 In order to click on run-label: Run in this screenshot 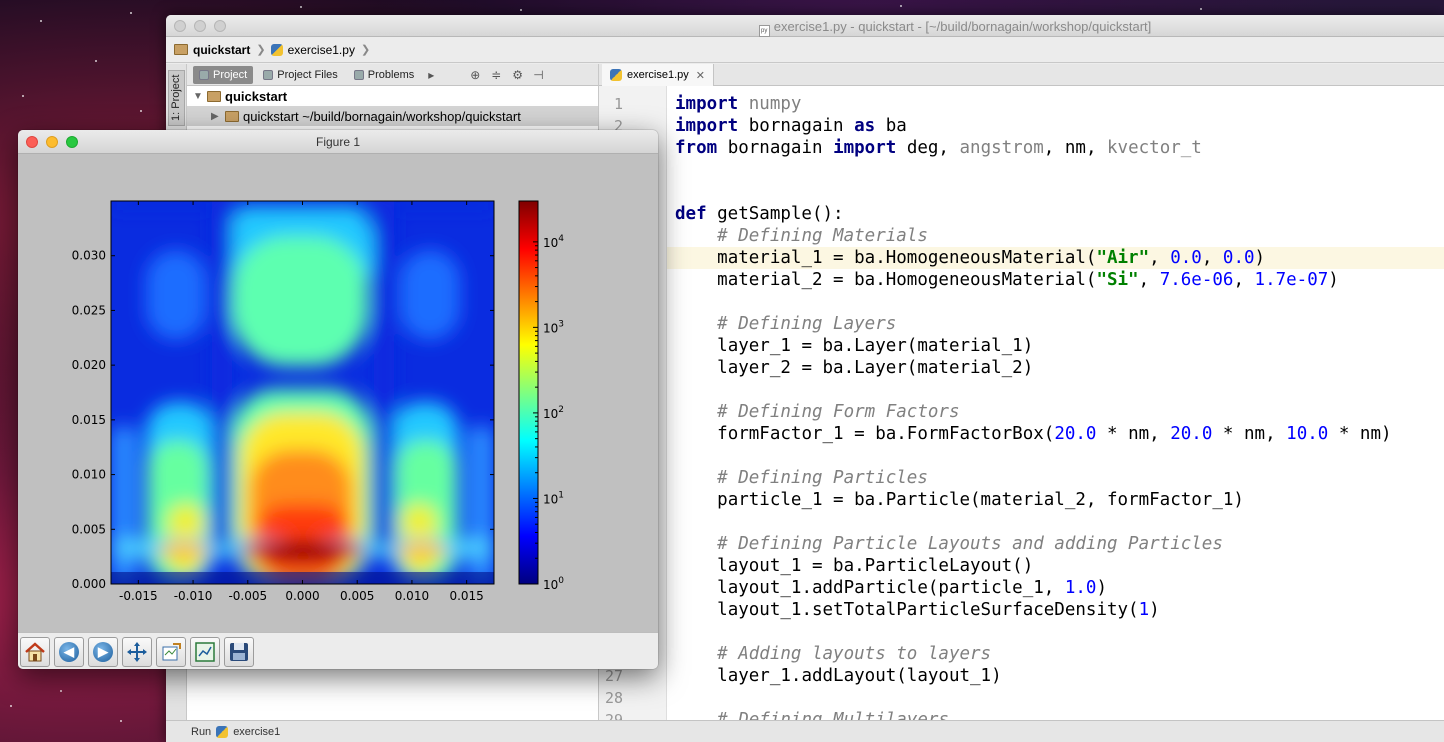, I will do `click(201, 732)`.